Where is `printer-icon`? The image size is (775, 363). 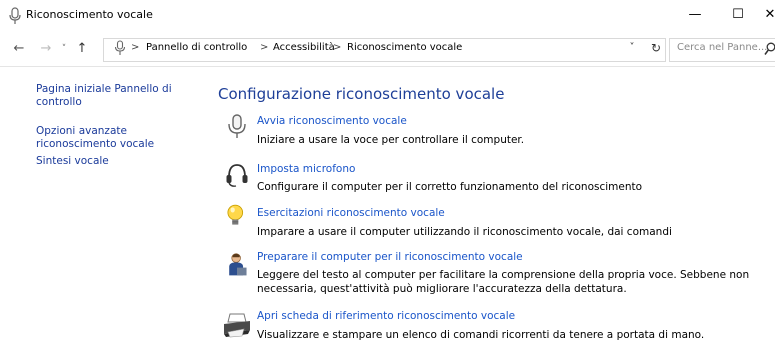
printer-icon is located at coordinates (237, 325).